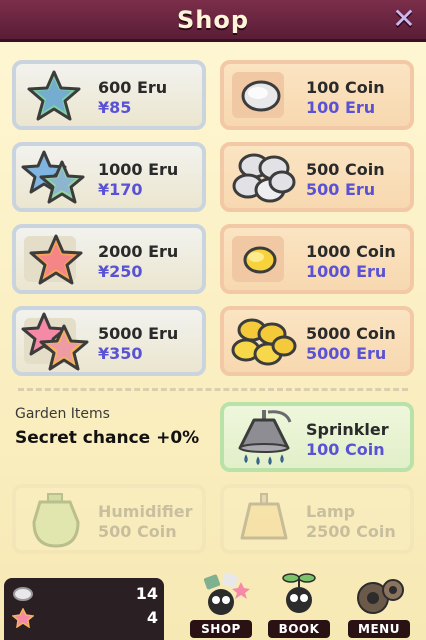 The width and height of the screenshot is (426, 640). I want to click on bottom-bar: 14 4 SHOP BOOK MENU, so click(213, 606).